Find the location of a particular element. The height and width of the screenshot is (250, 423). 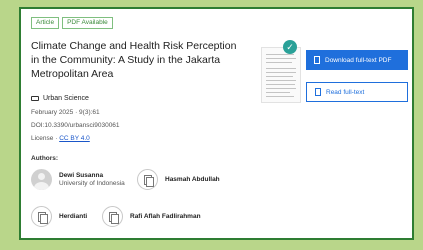

author-name: Rafi Aflah Fadlirahman is located at coordinates (165, 216).